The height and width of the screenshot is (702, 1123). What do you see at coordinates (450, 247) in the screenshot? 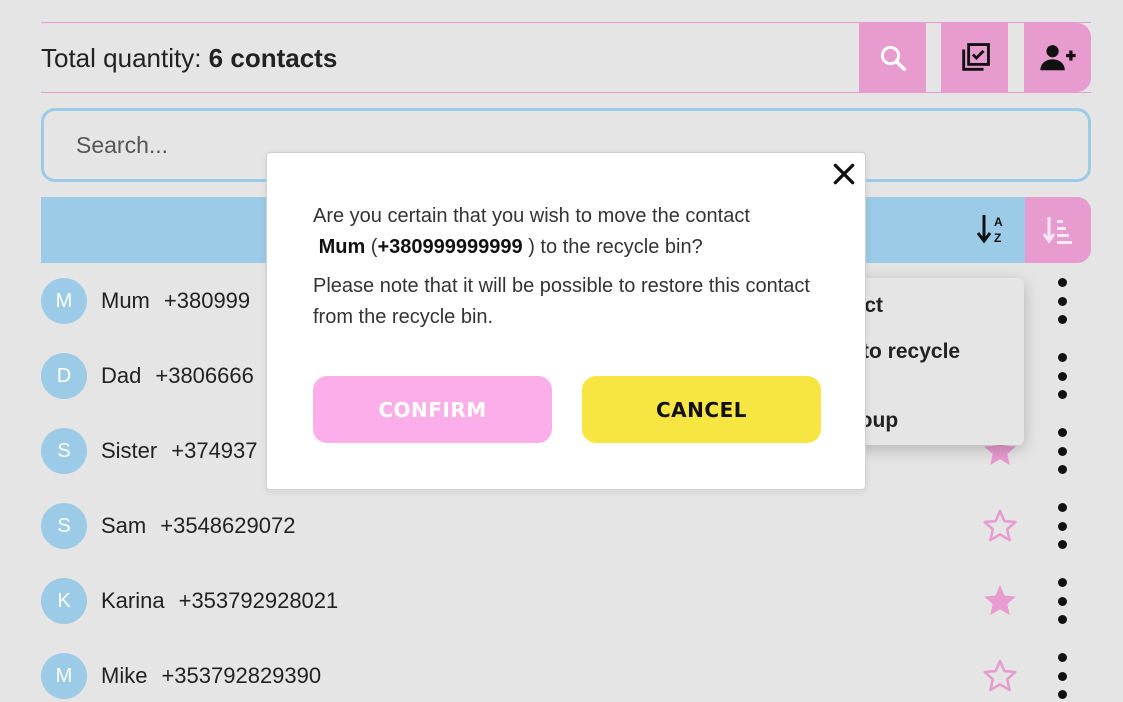
I see `dialog-contact-phone: +380999999999` at bounding box center [450, 247].